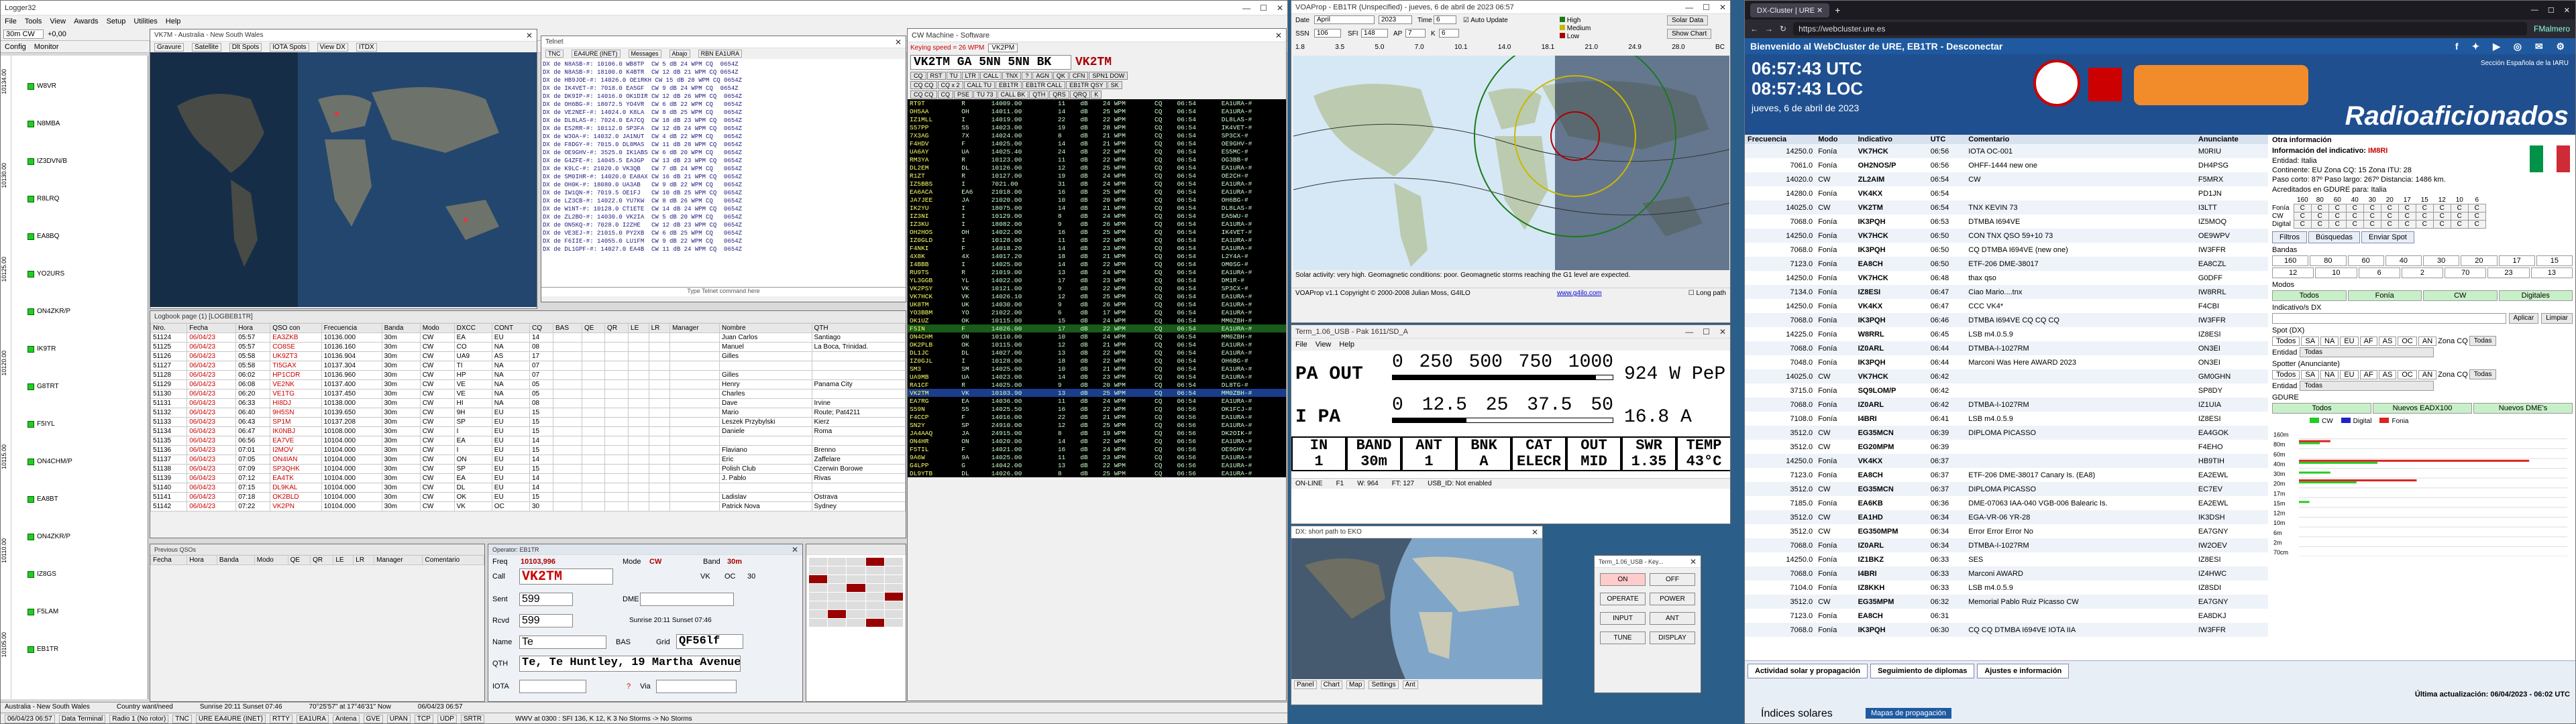 This screenshot has width=2576, height=724. Describe the element at coordinates (2389, 318) in the screenshot. I see `ind-dx-input` at that location.